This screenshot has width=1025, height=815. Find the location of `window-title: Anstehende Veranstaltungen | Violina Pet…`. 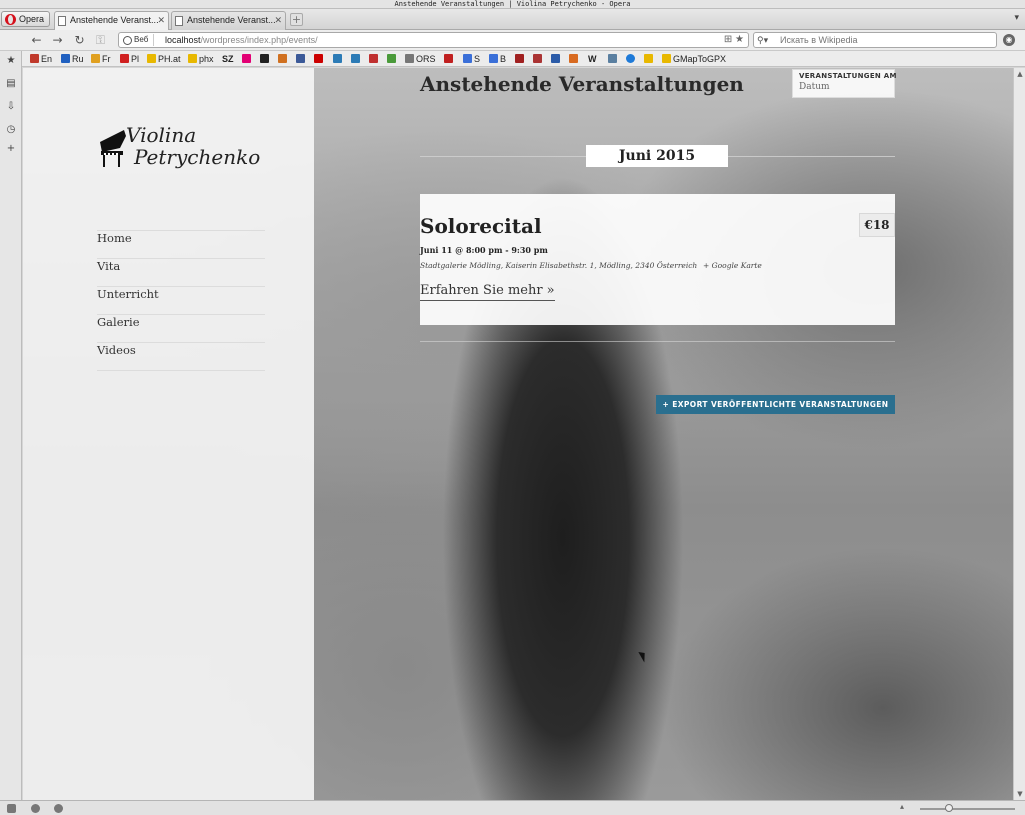

window-title: Anstehende Veranstaltungen | Violina Pet… is located at coordinates (512, 4).